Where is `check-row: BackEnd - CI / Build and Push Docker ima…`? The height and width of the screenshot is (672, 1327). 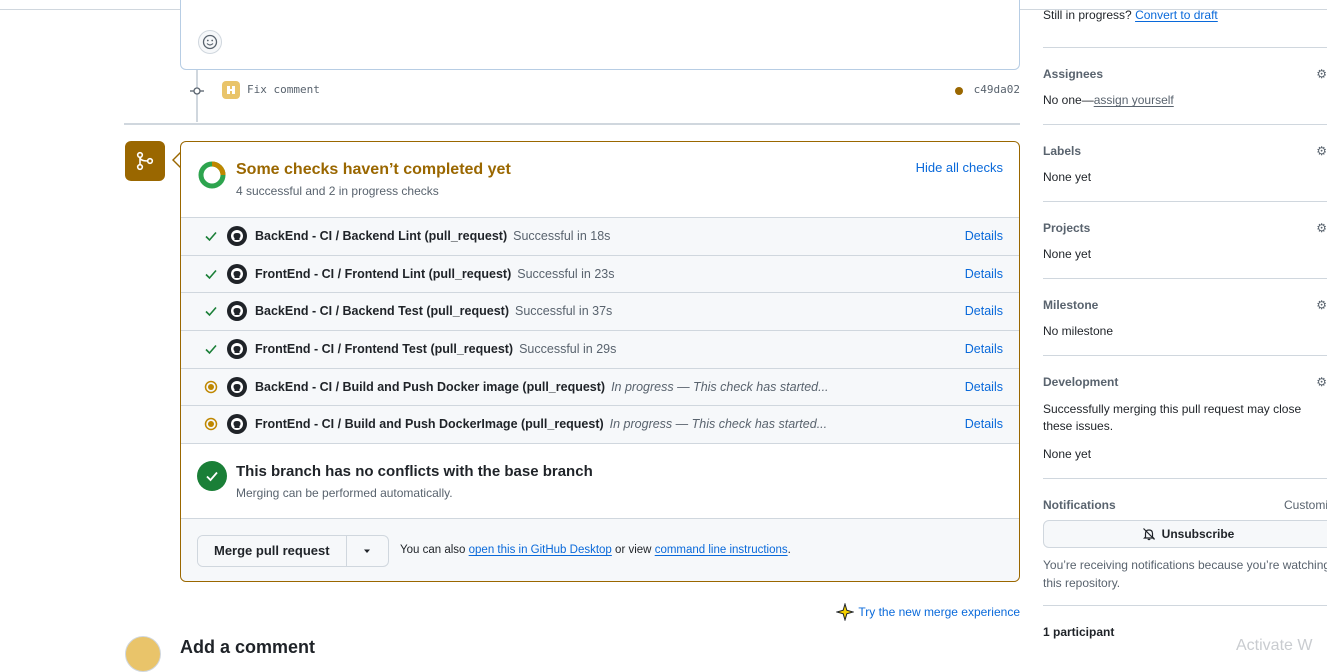 check-row: BackEnd - CI / Build and Push Docker ima… is located at coordinates (600, 386).